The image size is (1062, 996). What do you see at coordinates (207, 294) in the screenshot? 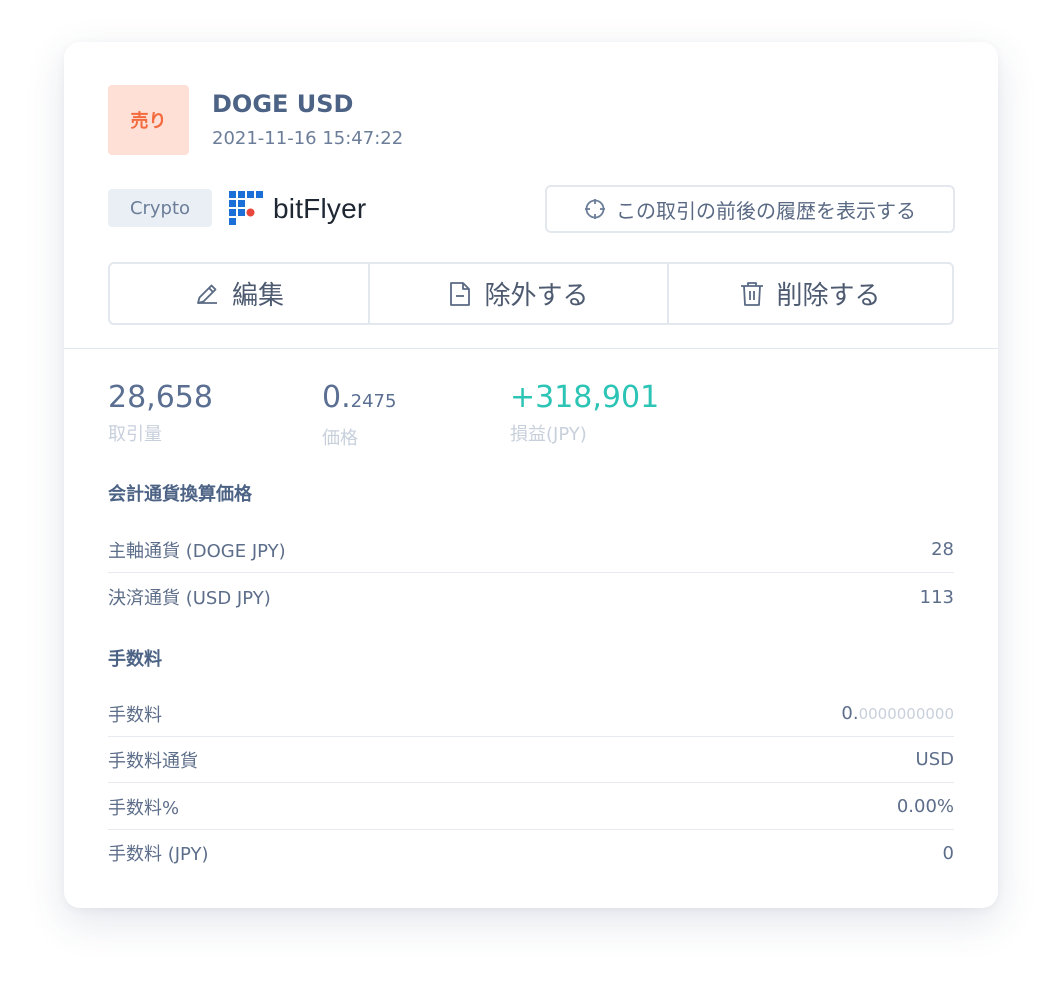
I see `pencil-icon` at bounding box center [207, 294].